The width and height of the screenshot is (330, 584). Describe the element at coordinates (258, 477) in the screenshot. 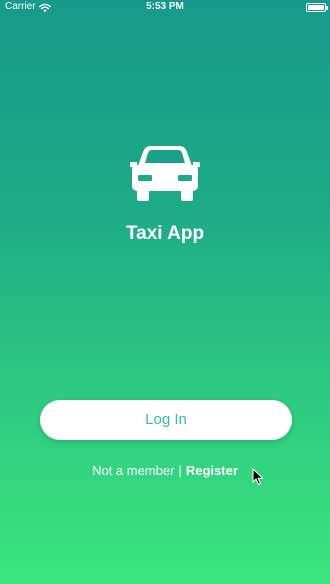

I see `mouse-pointer-icon` at that location.